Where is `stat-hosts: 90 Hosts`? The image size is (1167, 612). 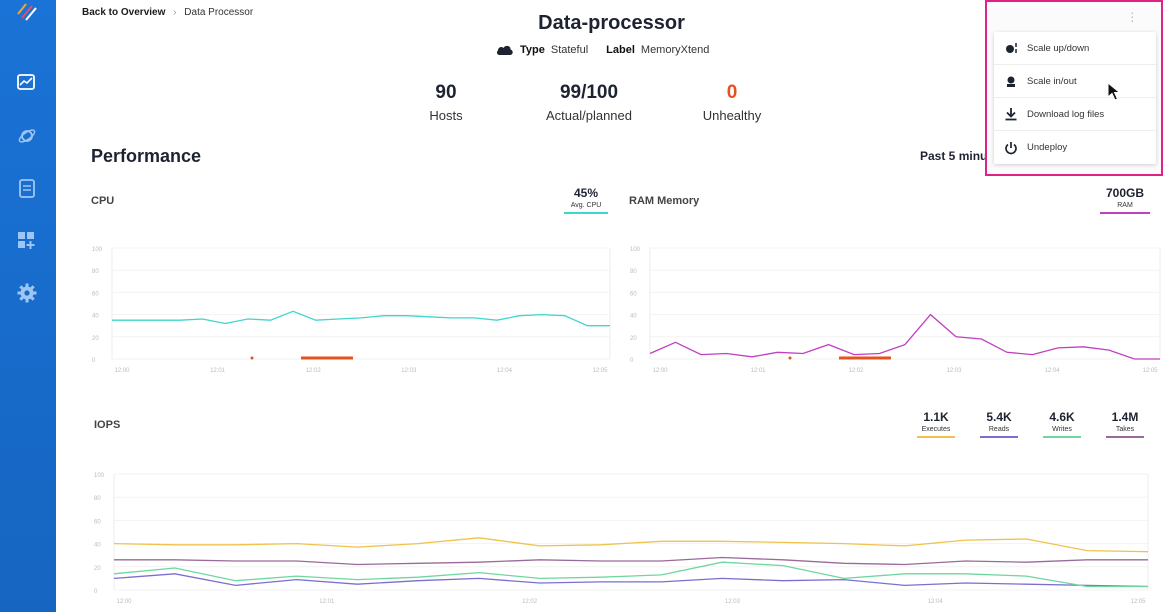
stat-hosts: 90 Hosts is located at coordinates (446, 102).